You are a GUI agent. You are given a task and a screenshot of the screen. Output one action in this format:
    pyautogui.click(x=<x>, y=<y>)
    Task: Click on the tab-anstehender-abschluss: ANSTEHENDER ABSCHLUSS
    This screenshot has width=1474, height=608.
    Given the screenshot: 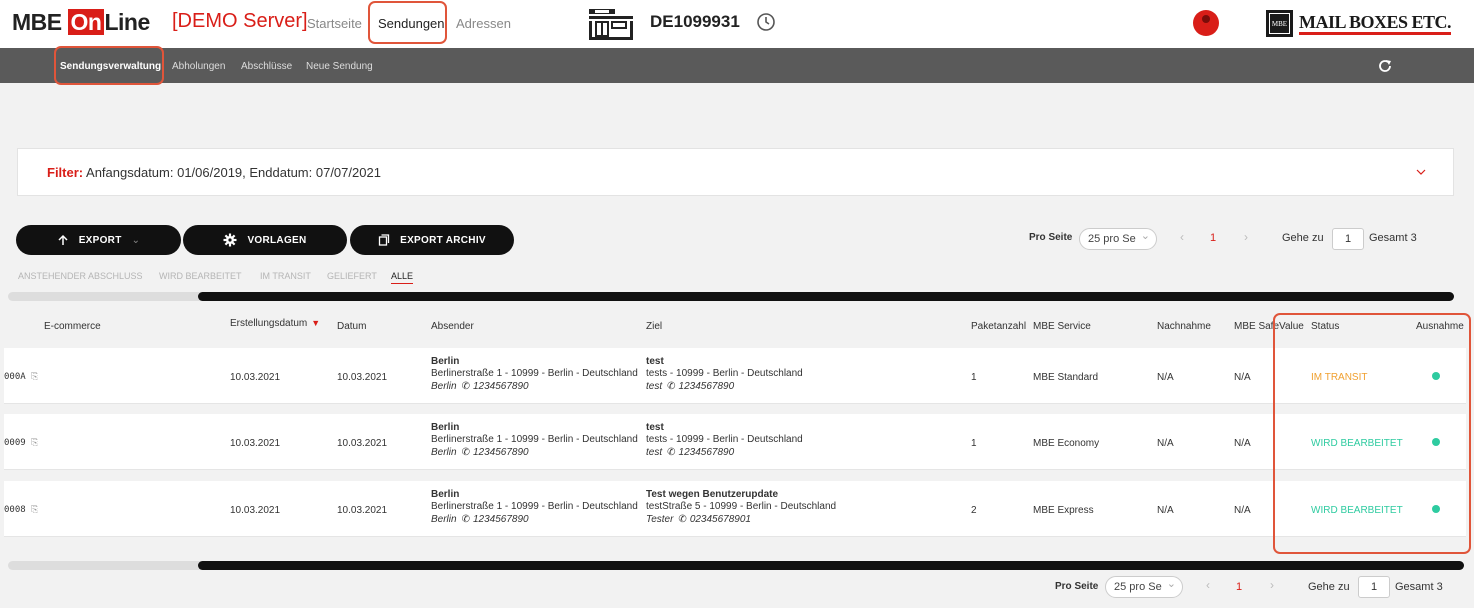 What is the action you would take?
    pyautogui.click(x=80, y=276)
    